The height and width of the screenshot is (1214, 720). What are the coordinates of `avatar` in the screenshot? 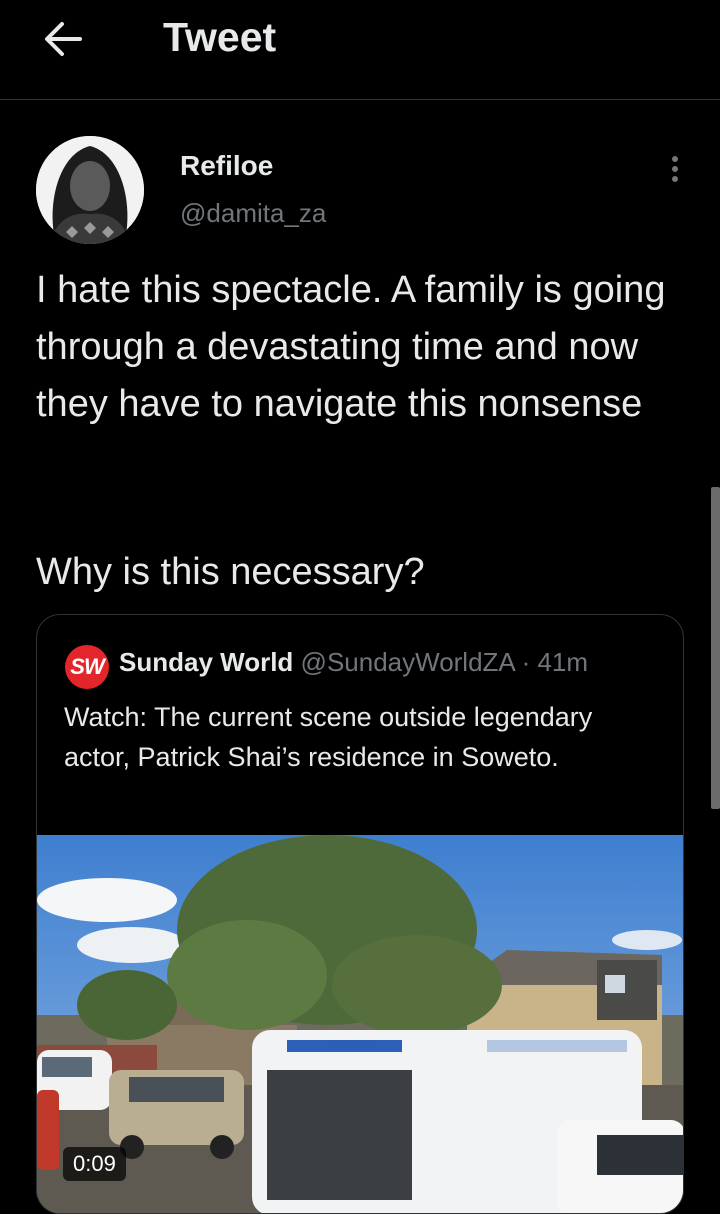 It's located at (90, 190).